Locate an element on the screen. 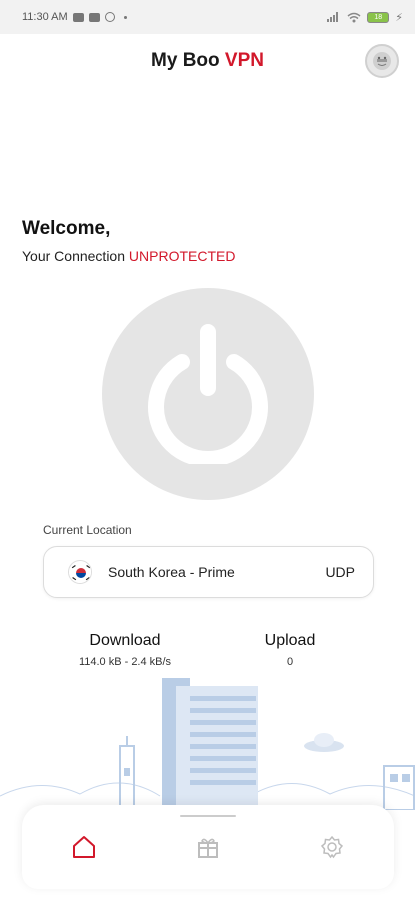 Image resolution: width=415 pixels, height=900 pixels. app-title-accent: VPN is located at coordinates (244, 60).